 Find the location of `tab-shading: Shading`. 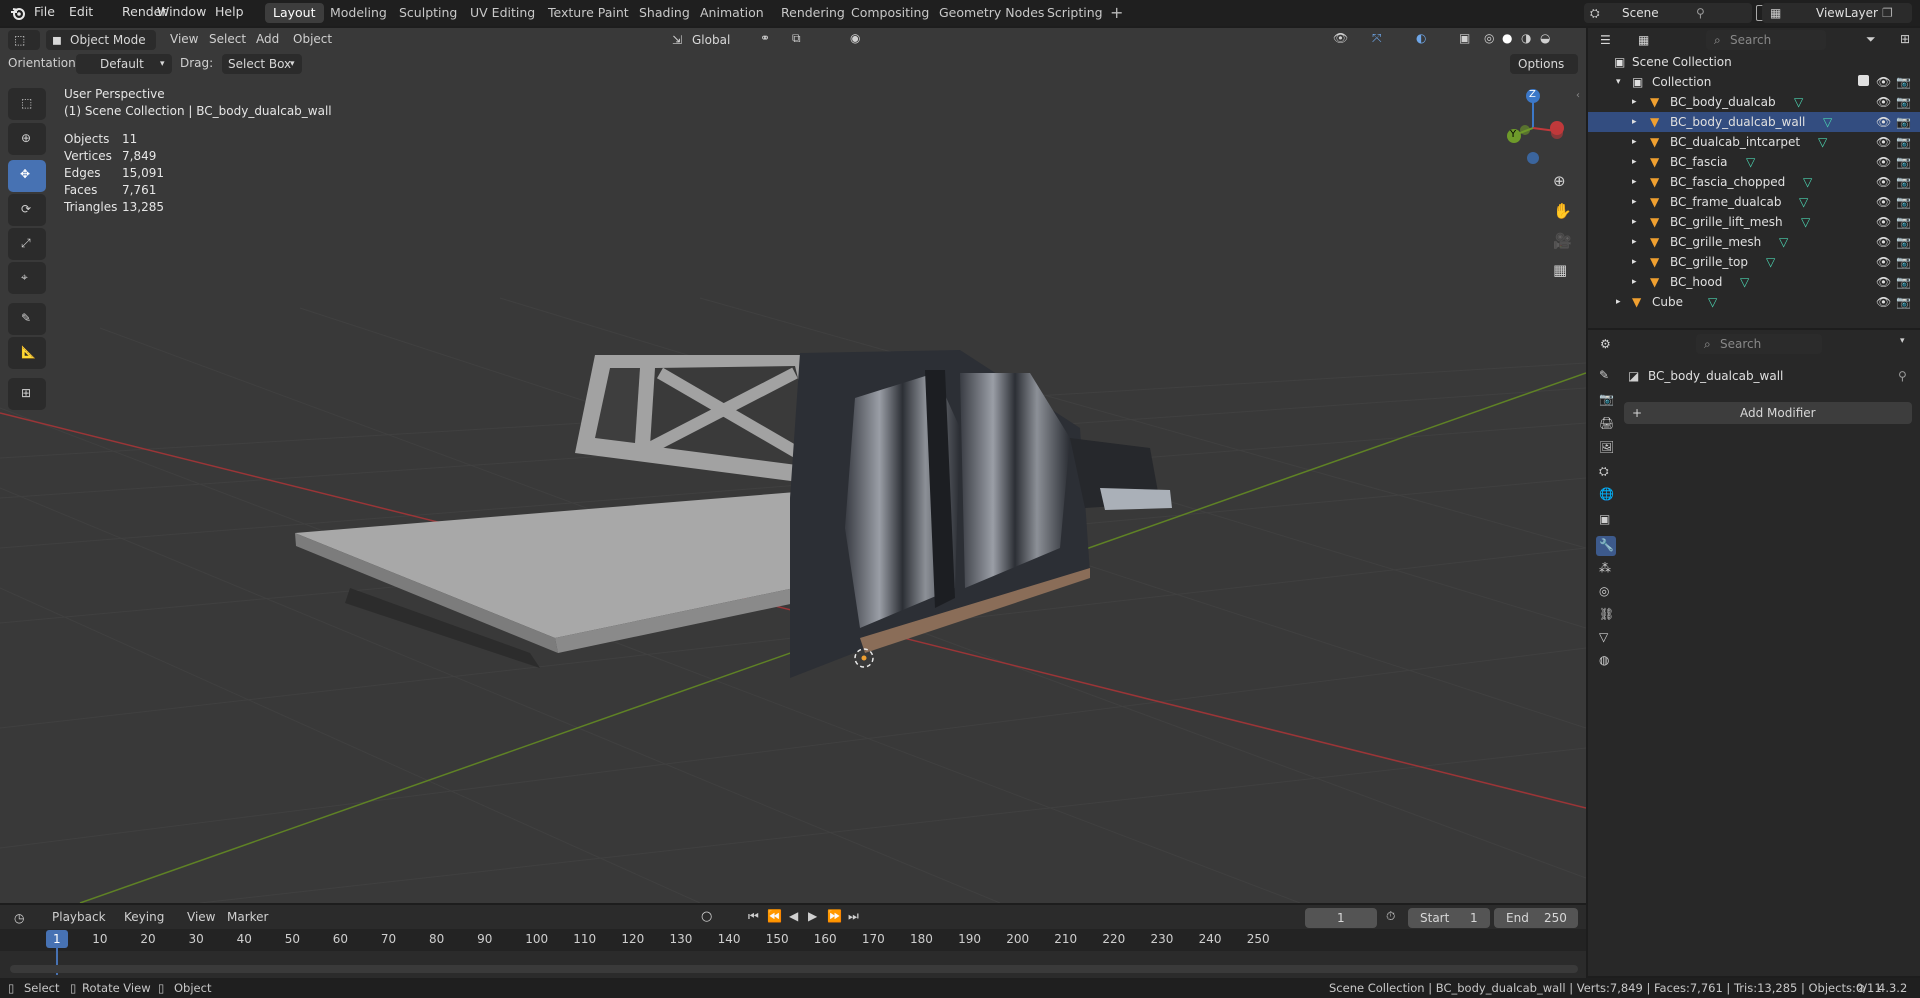

tab-shading: Shading is located at coordinates (664, 13).